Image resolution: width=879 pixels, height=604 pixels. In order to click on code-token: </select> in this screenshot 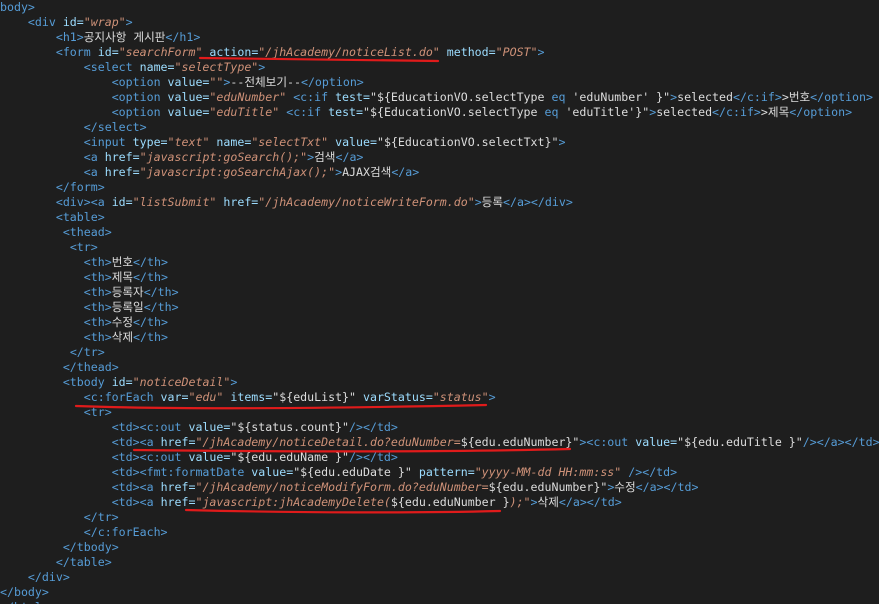, I will do `click(115, 127)`.